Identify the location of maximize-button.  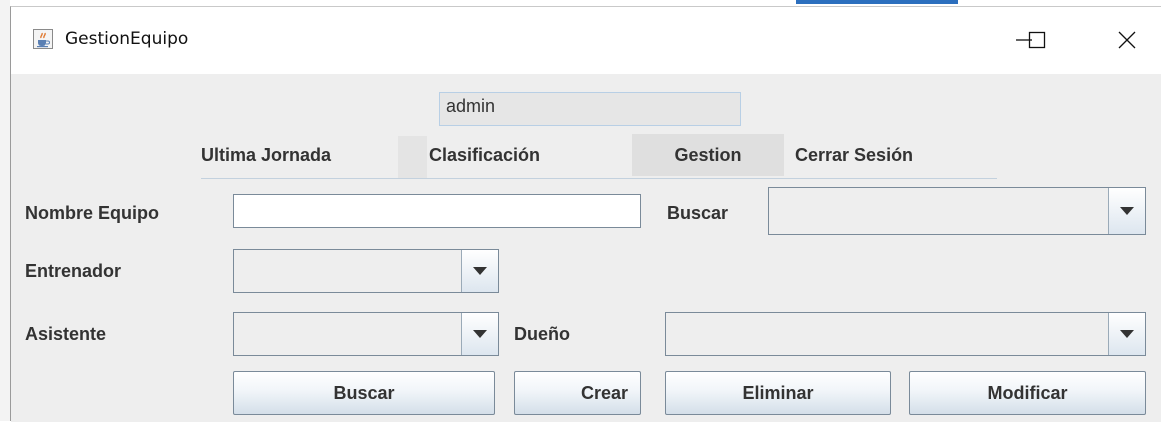
(1037, 40).